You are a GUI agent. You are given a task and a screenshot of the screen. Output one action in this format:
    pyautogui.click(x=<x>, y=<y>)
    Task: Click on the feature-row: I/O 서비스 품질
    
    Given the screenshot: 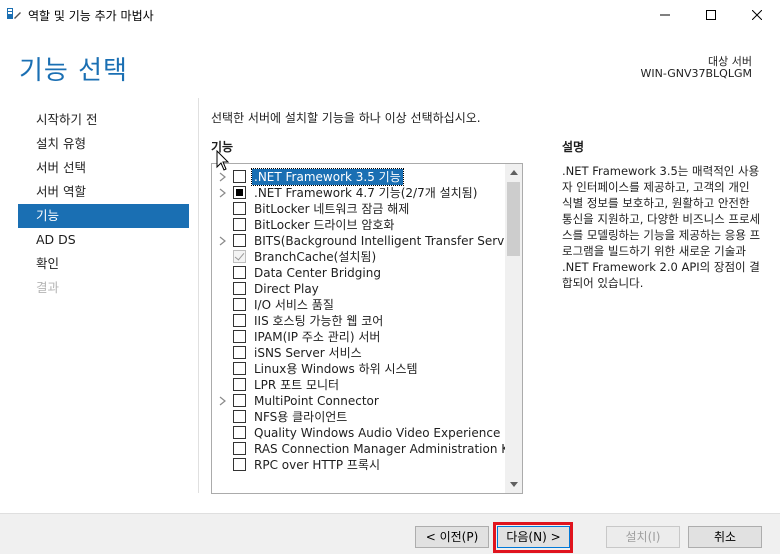 What is the action you would take?
    pyautogui.click(x=358, y=305)
    